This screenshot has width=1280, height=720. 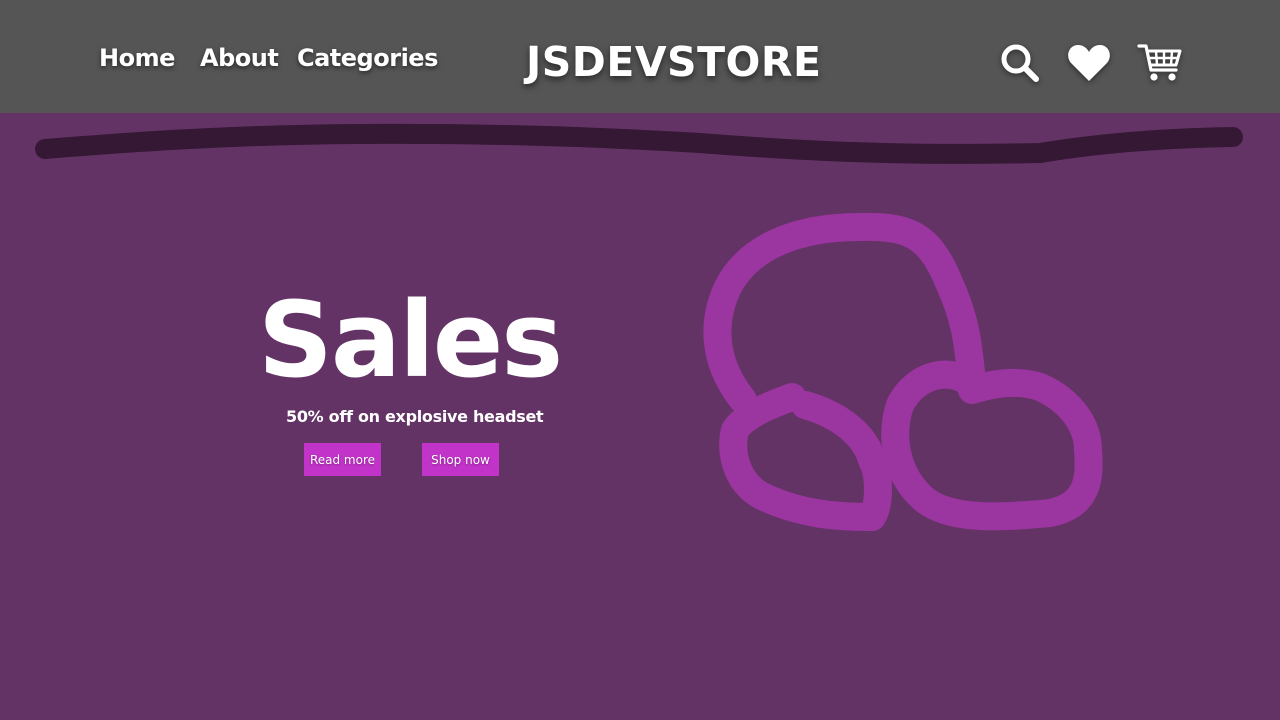 I want to click on read-more-button: Read more, so click(x=342, y=459).